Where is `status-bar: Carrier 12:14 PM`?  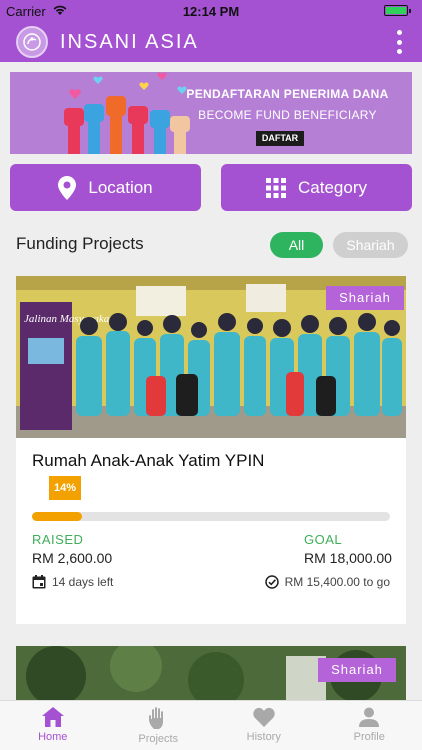
status-bar: Carrier 12:14 PM is located at coordinates (211, 11).